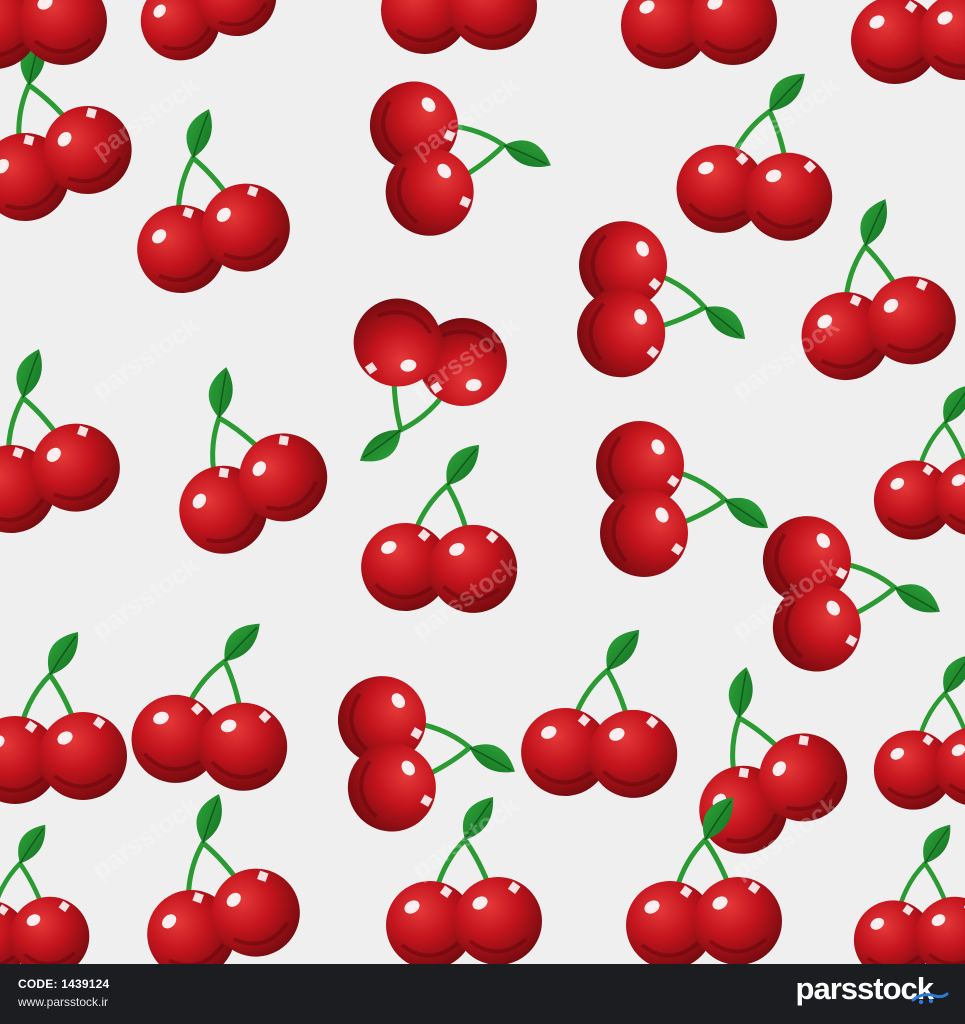 The image size is (965, 1024). What do you see at coordinates (930, 998) in the screenshot?
I see `brand-swoosh-icon` at bounding box center [930, 998].